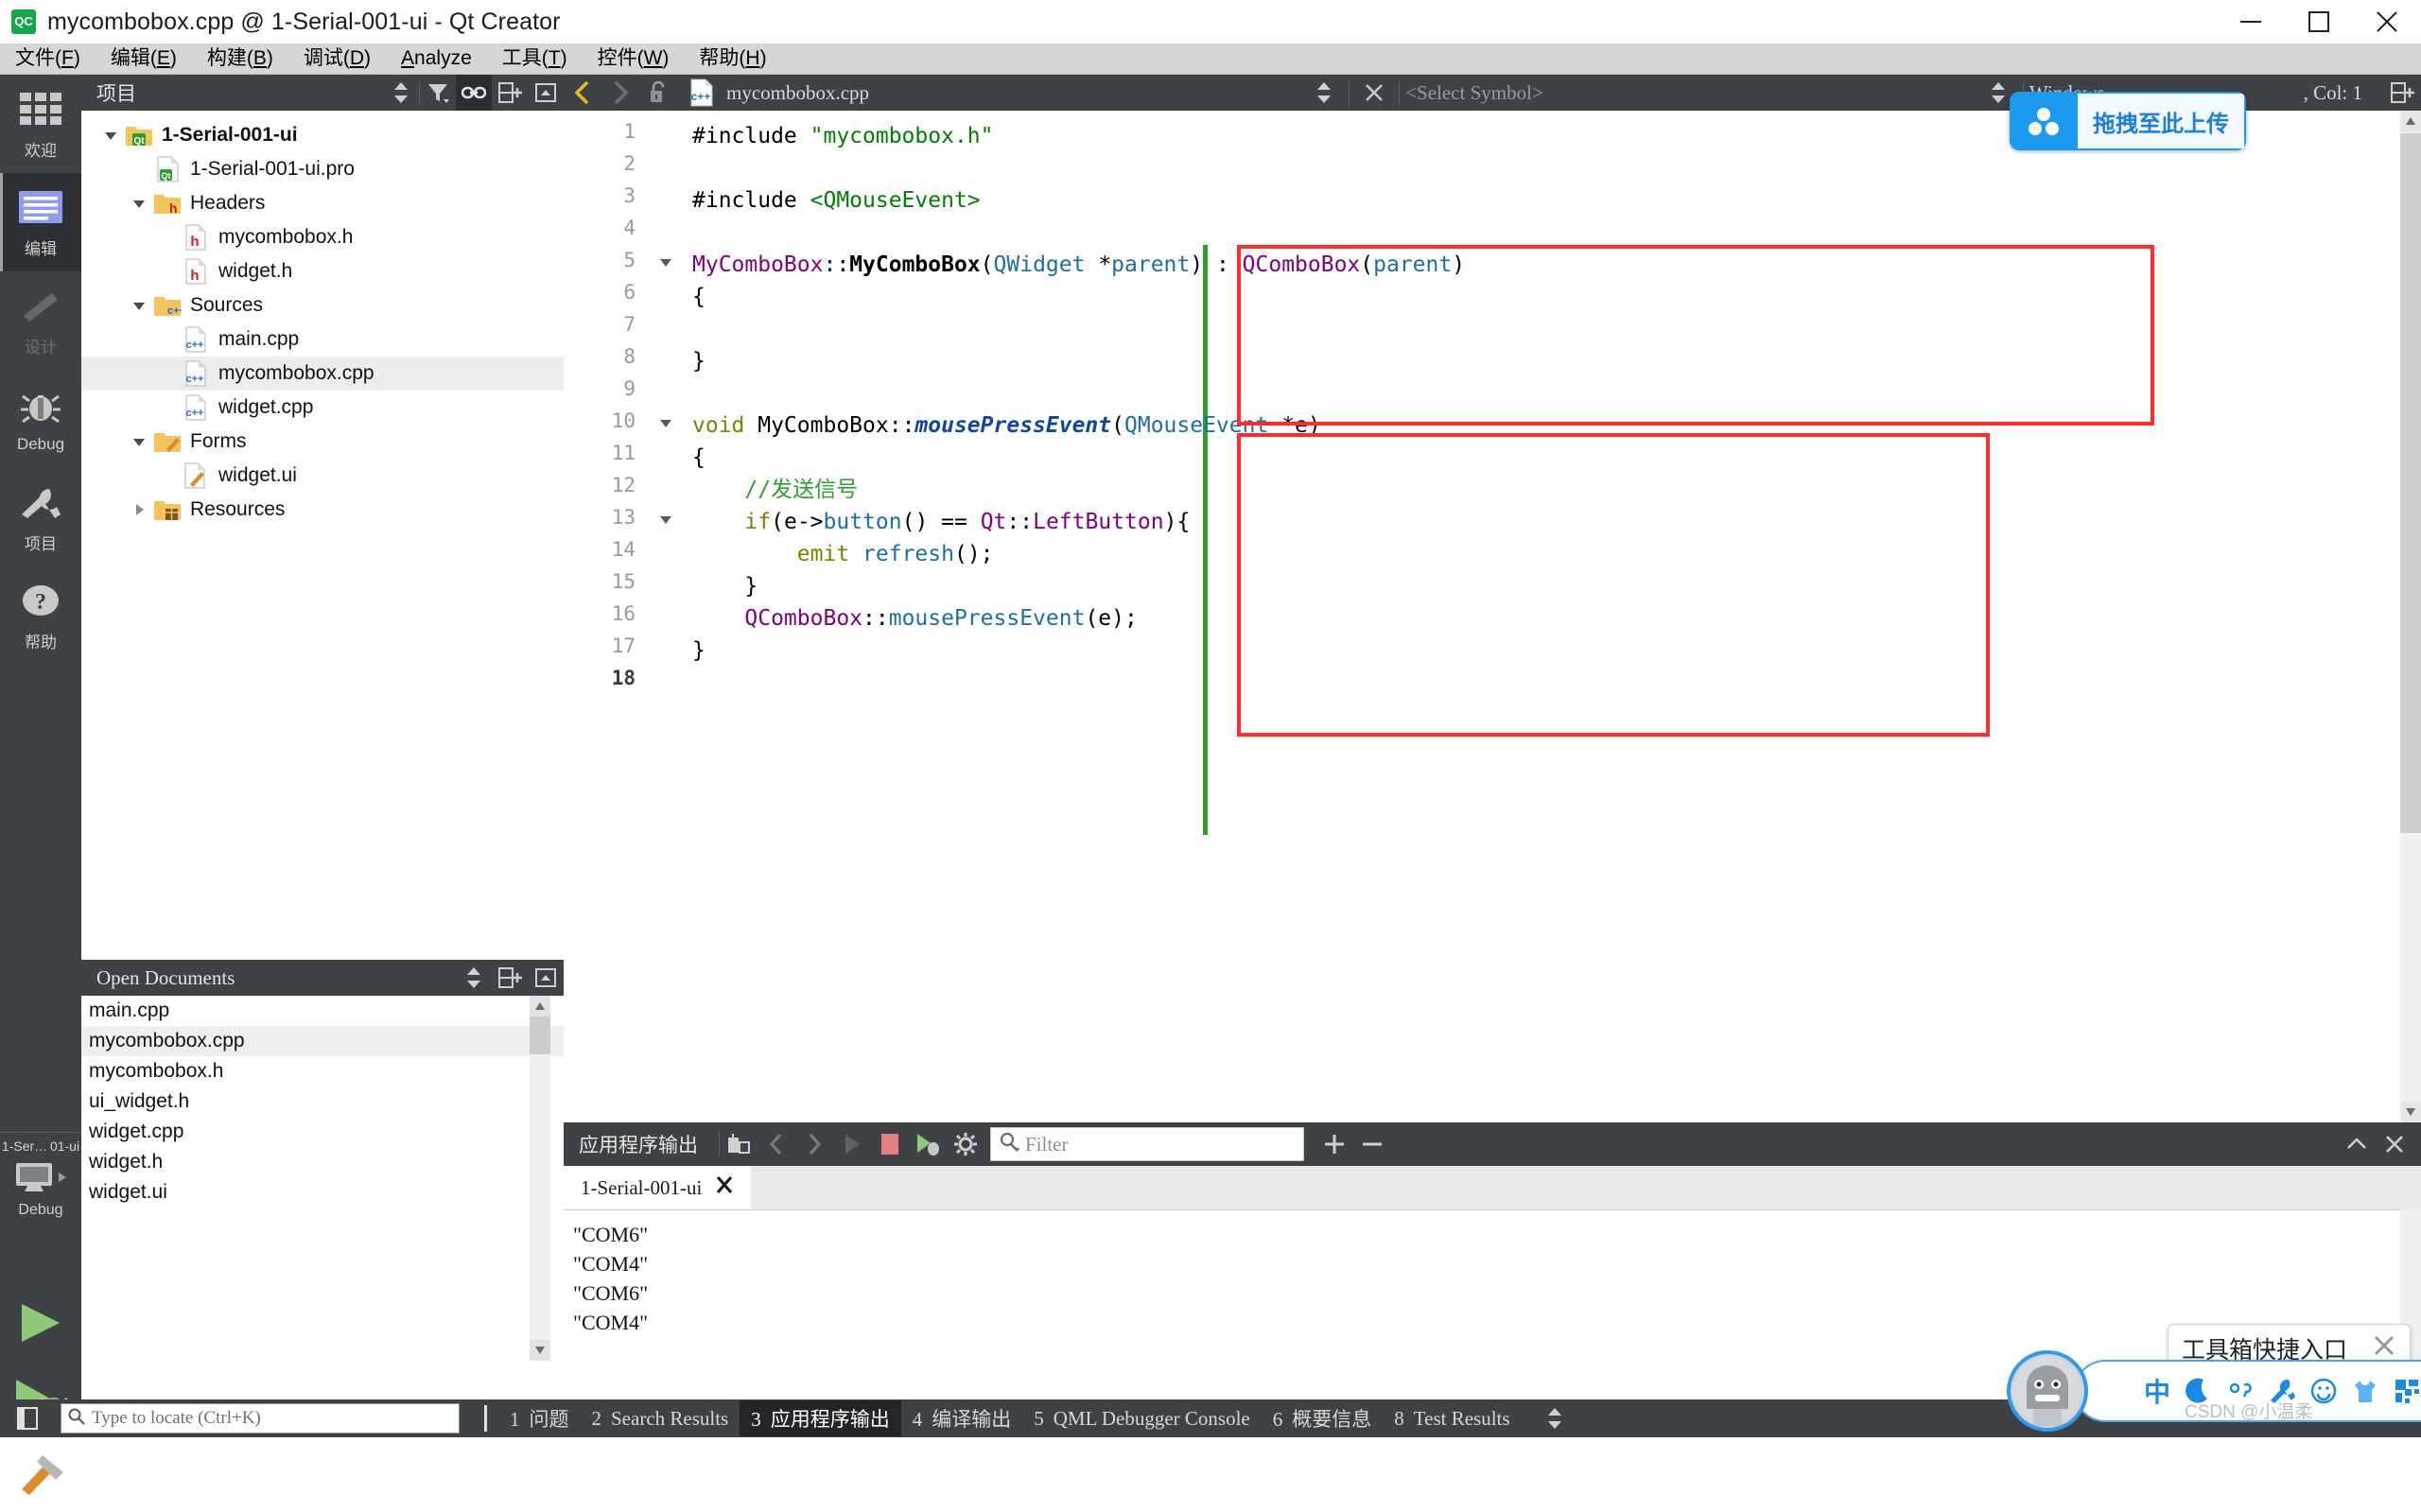 The image size is (2421, 1512). I want to click on punctuation-icon, so click(2240, 1391).